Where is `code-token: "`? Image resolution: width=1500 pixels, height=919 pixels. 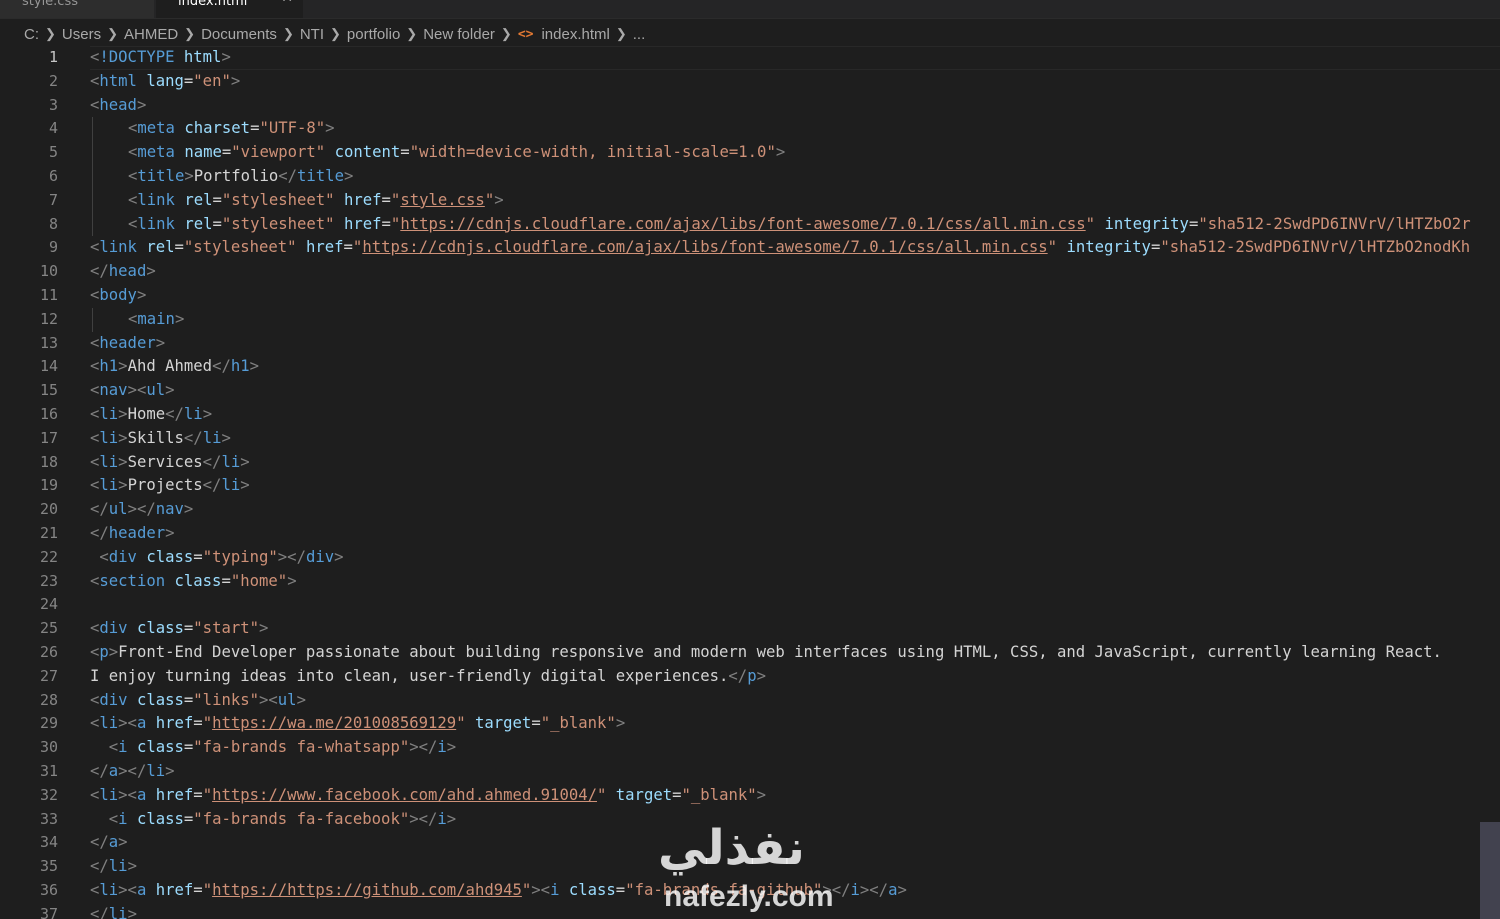
code-token: " is located at coordinates (489, 199).